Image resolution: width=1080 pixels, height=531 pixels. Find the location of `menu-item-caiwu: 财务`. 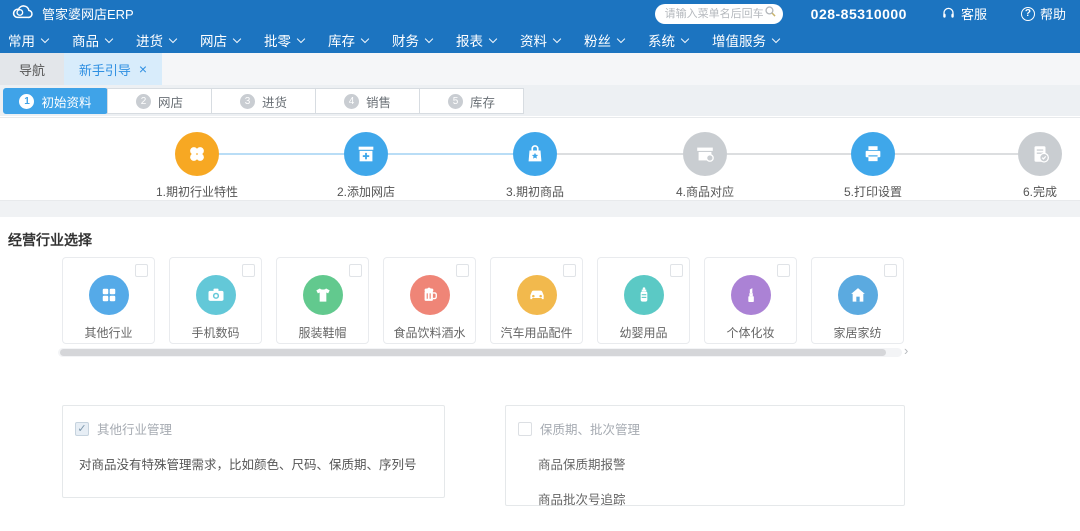

menu-item-caiwu: 财务 is located at coordinates (413, 40).